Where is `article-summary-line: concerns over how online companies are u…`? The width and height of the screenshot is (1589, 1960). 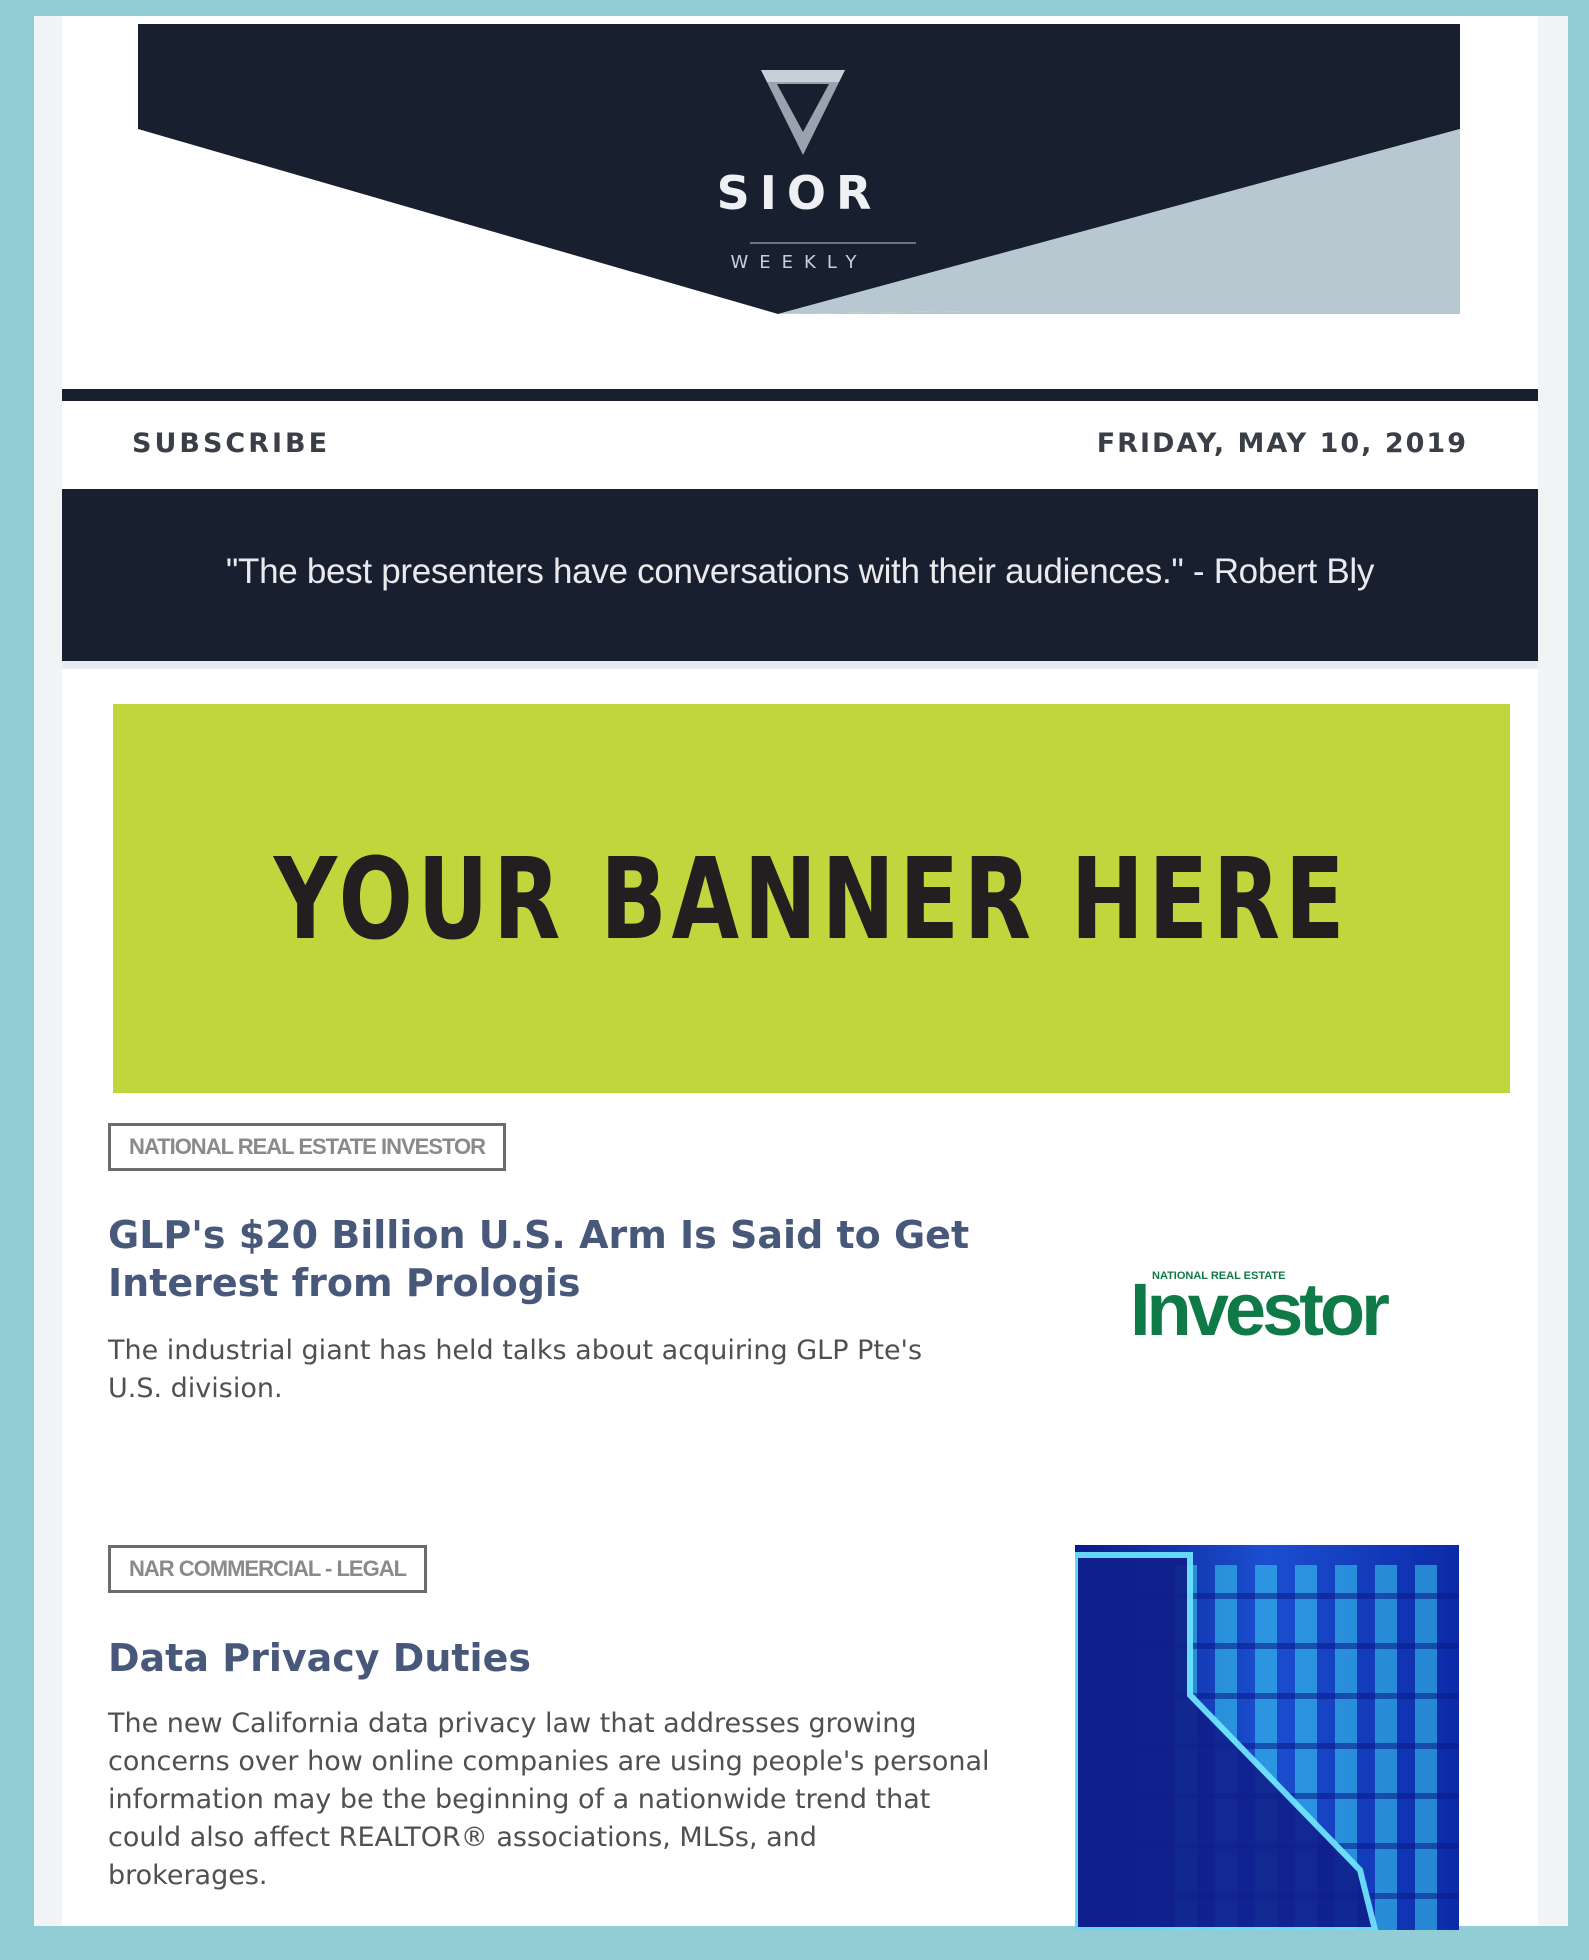
article-summary-line: concerns over how online companies are u… is located at coordinates (549, 1761).